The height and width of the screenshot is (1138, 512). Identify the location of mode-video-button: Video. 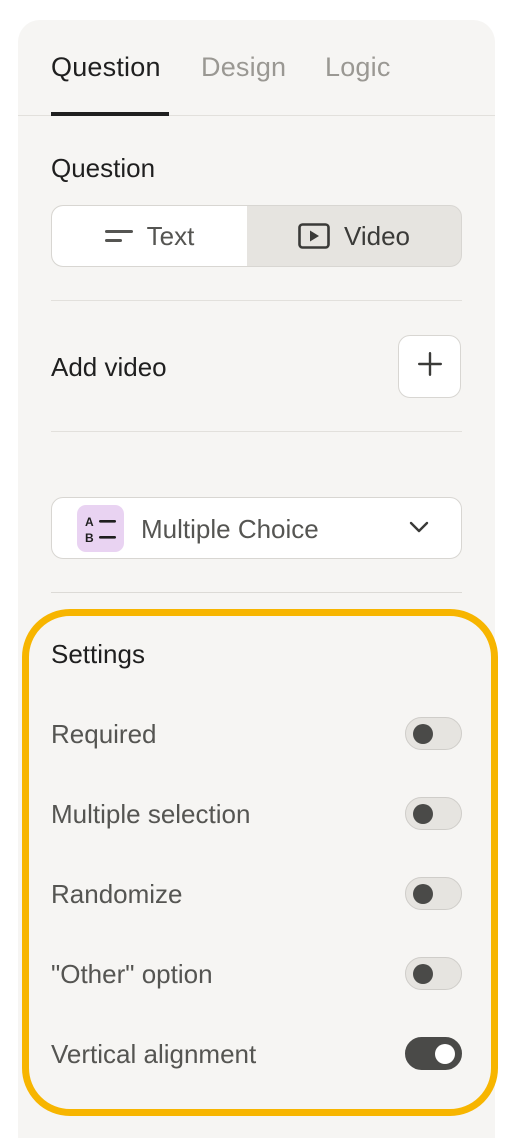
(354, 236).